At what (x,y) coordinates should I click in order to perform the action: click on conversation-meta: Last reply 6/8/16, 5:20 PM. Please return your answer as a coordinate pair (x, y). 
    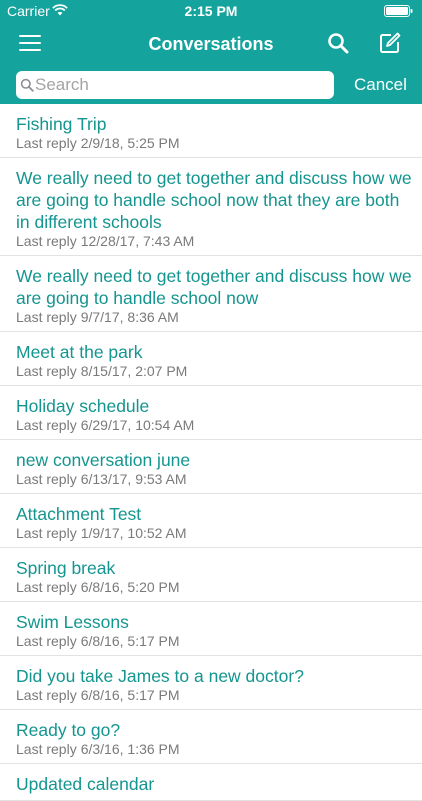
    Looking at the image, I should click on (215, 587).